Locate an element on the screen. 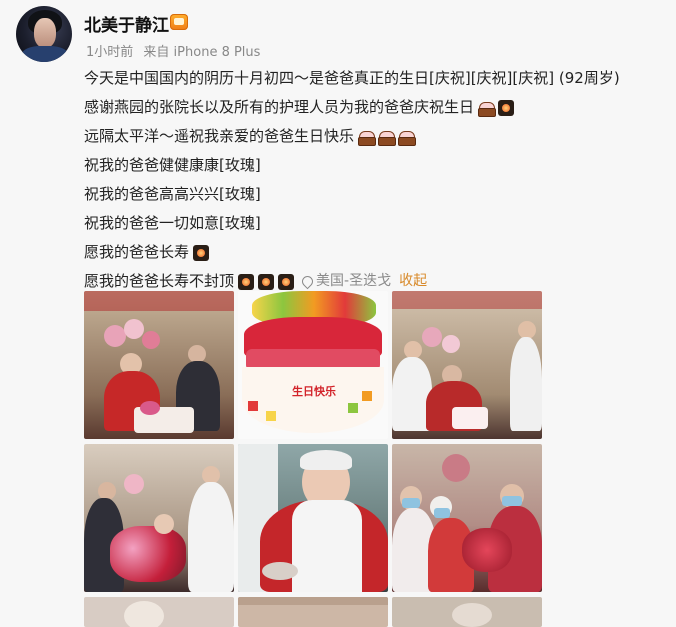  post-line: 愿我的爸爸长寿 is located at coordinates (352, 252).